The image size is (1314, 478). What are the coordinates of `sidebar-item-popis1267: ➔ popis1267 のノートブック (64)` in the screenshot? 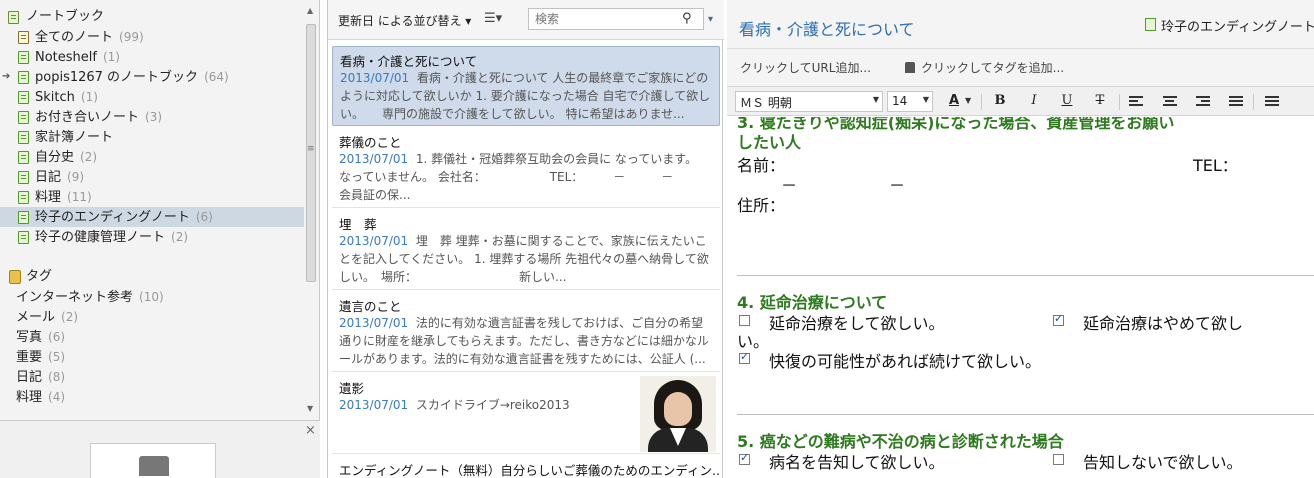 It's located at (152, 77).